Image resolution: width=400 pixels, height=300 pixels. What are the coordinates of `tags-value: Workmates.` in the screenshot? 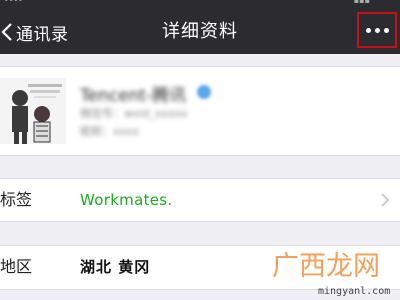 It's located at (126, 200).